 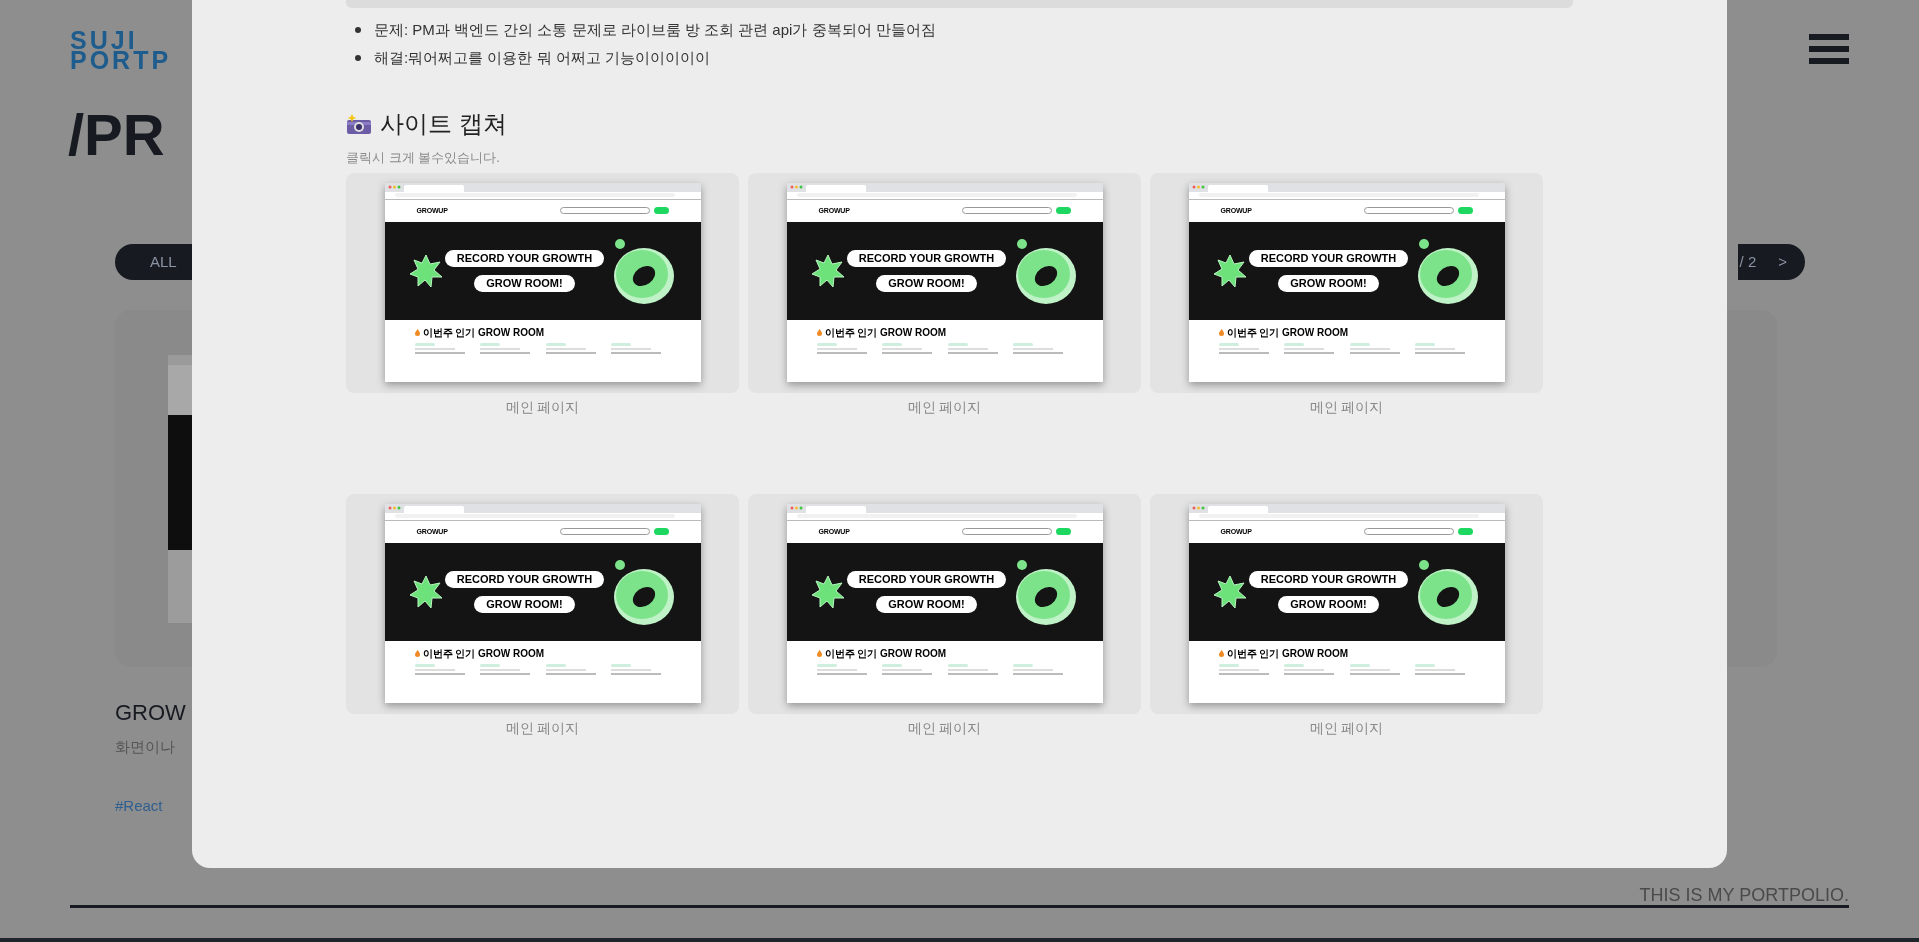 I want to click on page-title: /PR, so click(x=116, y=134).